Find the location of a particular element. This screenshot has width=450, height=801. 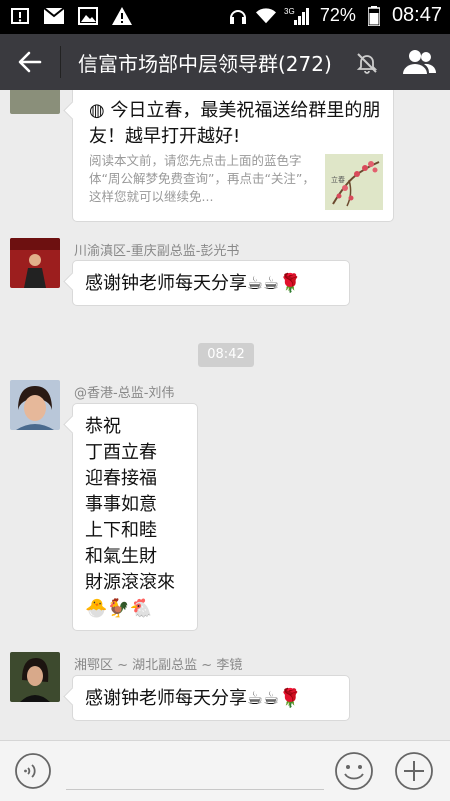

bell-off-icon is located at coordinates (367, 63).